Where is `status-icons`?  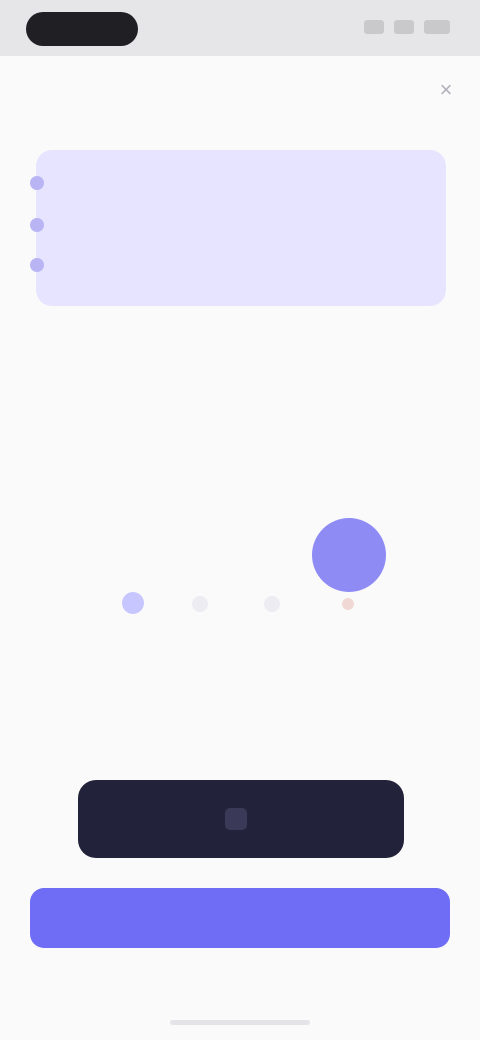 status-icons is located at coordinates (407, 27).